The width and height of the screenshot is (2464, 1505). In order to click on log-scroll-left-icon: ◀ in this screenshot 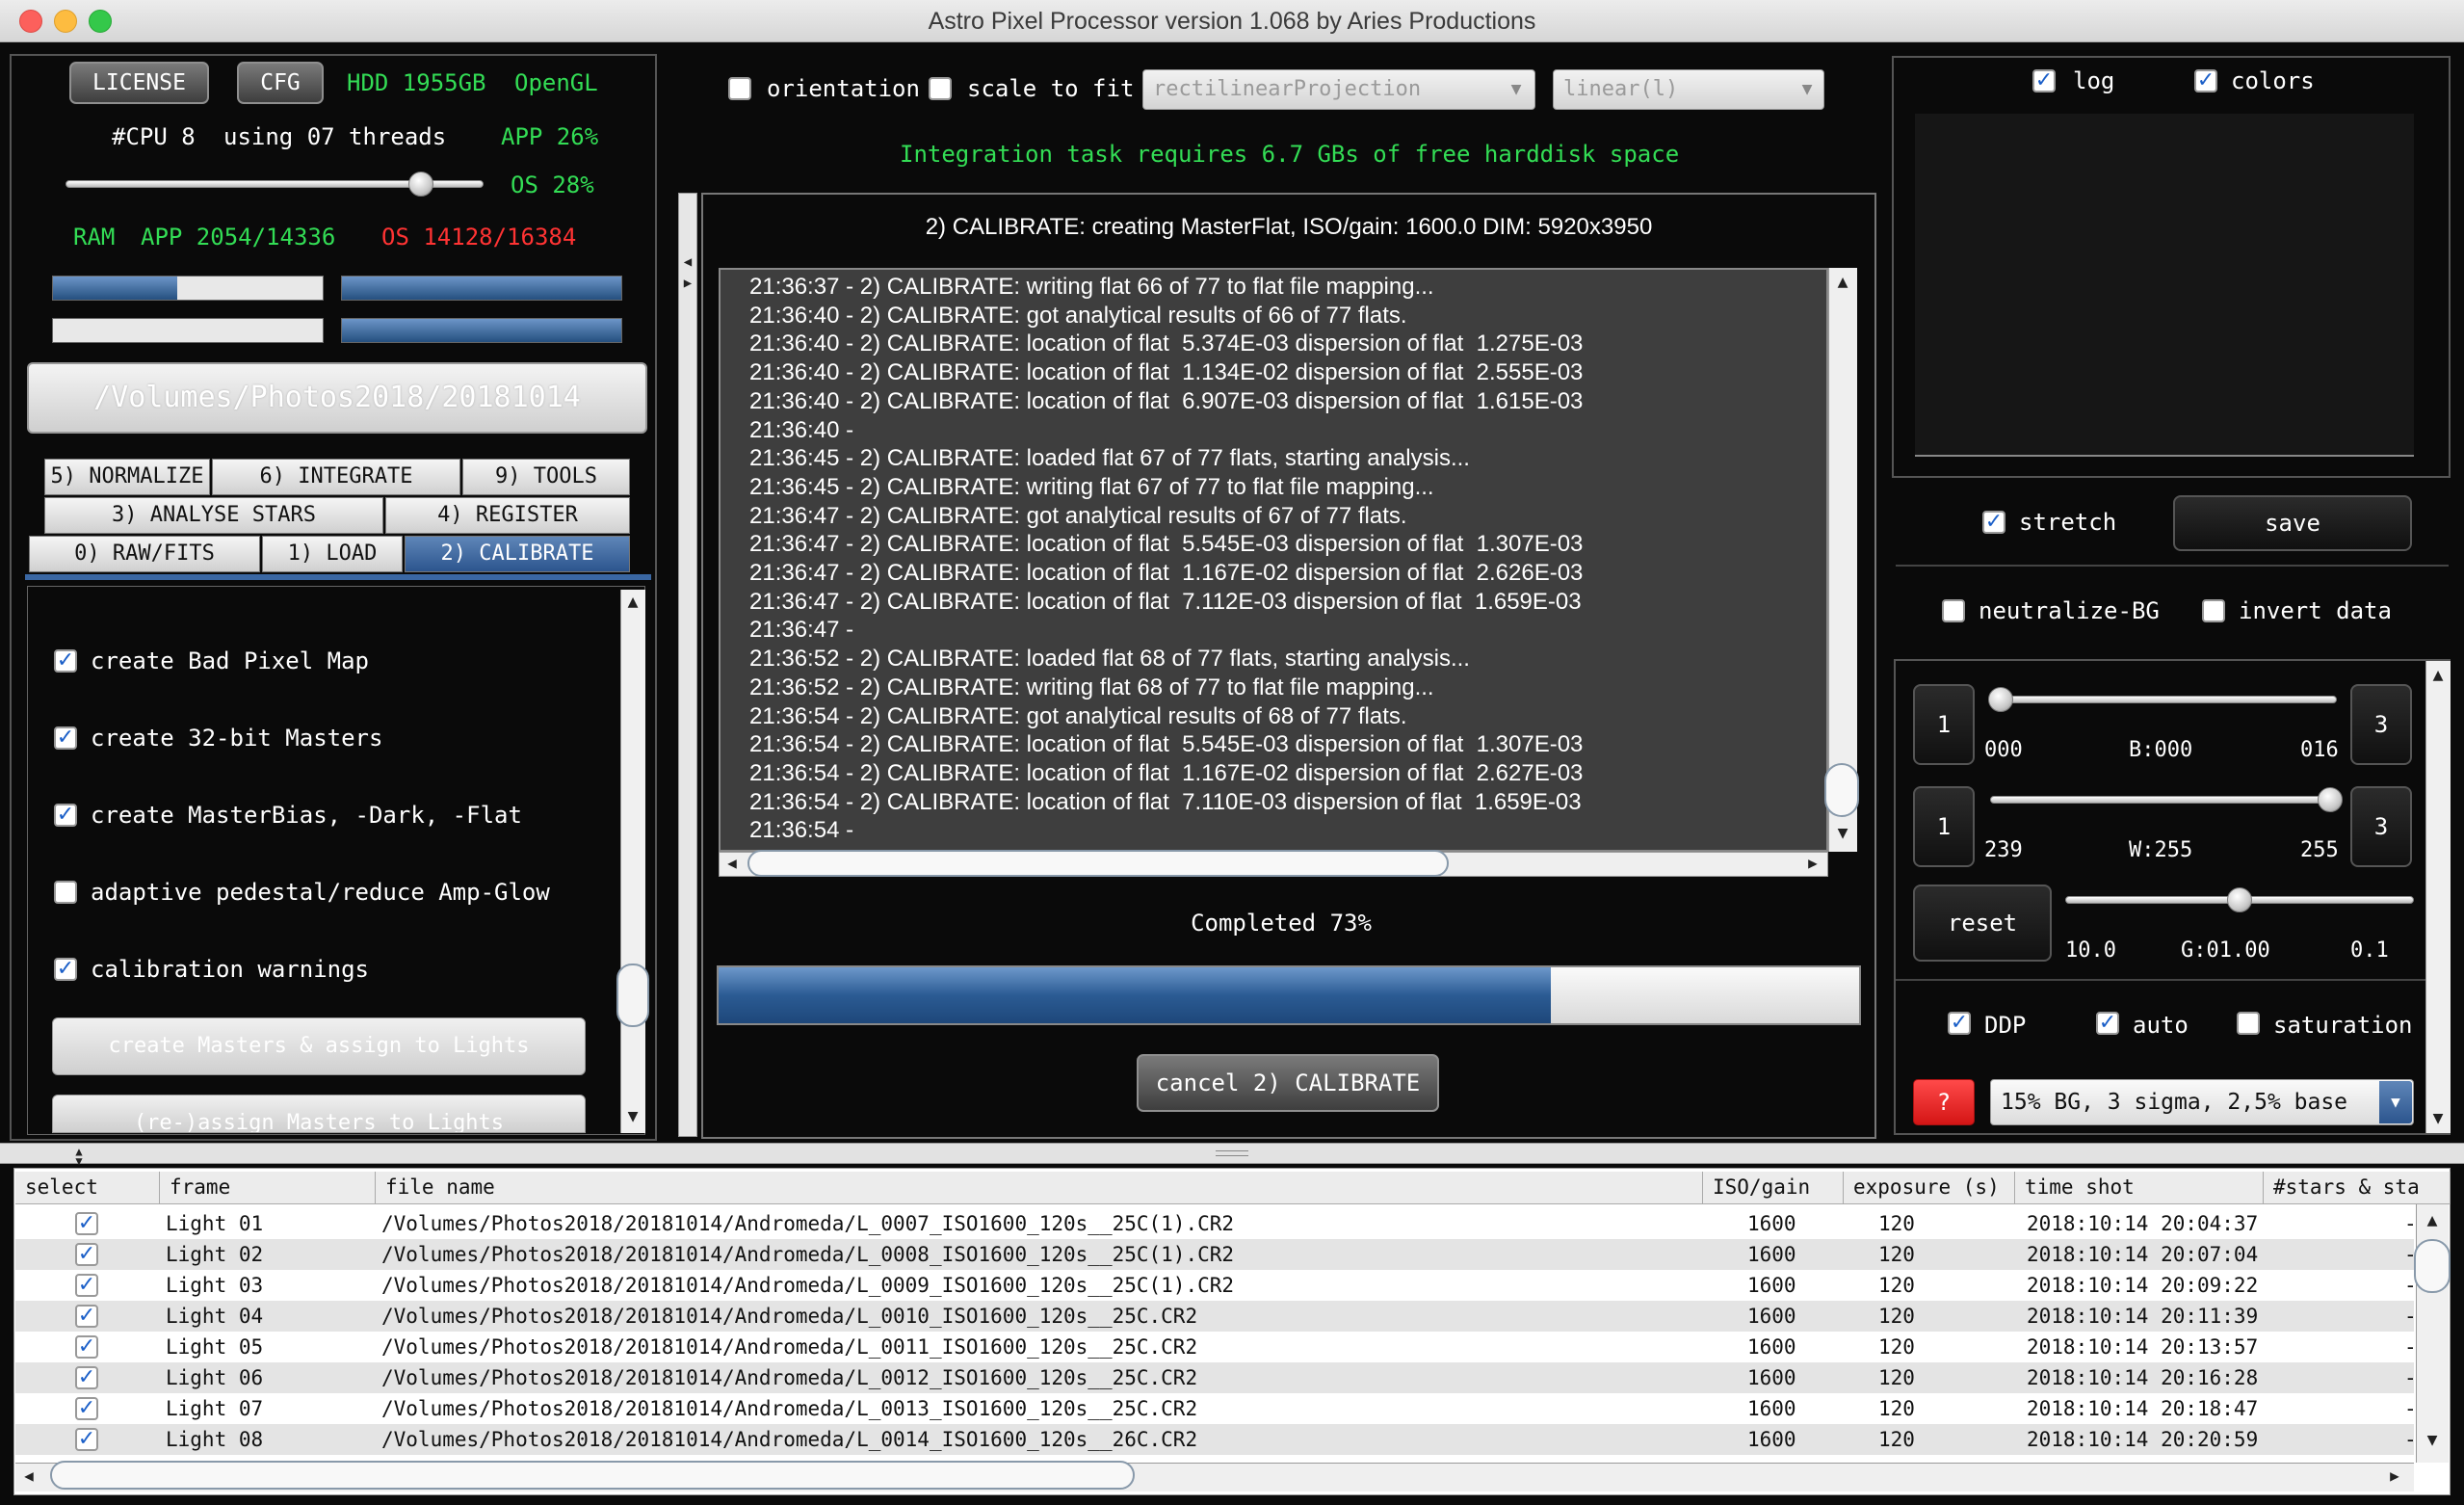, I will do `click(732, 863)`.